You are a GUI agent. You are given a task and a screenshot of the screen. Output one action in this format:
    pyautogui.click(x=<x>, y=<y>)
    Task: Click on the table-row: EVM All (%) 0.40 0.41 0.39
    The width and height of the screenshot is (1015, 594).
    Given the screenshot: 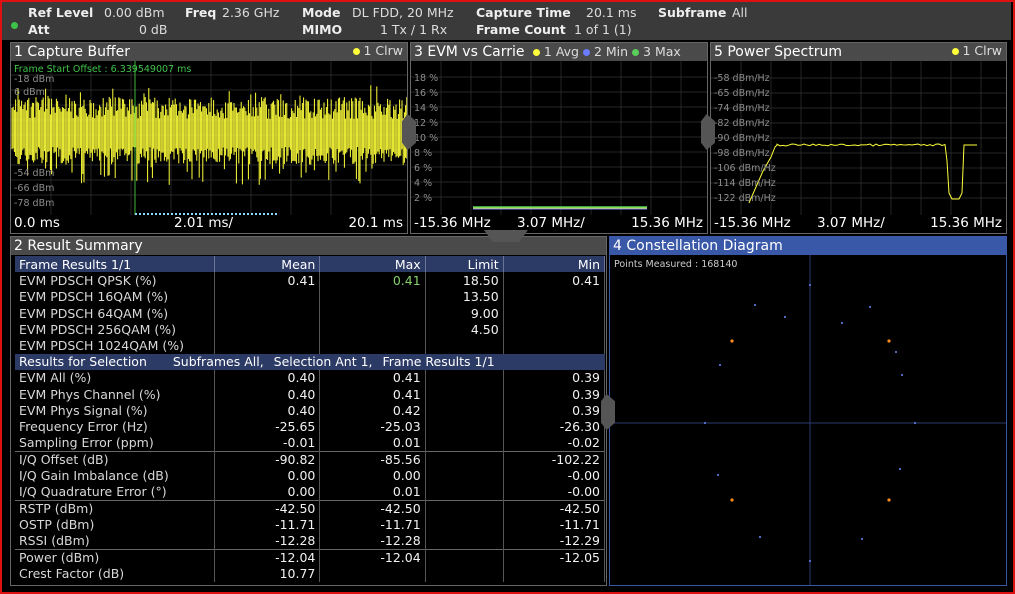 What is the action you would take?
    pyautogui.click(x=310, y=378)
    